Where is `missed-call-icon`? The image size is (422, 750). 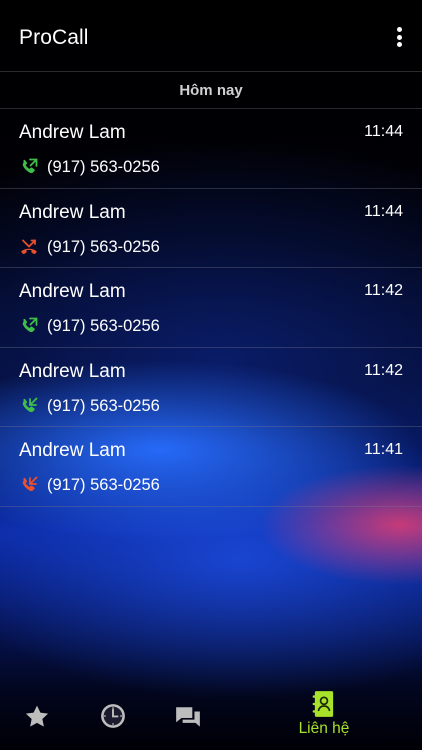
missed-call-icon is located at coordinates (29, 246).